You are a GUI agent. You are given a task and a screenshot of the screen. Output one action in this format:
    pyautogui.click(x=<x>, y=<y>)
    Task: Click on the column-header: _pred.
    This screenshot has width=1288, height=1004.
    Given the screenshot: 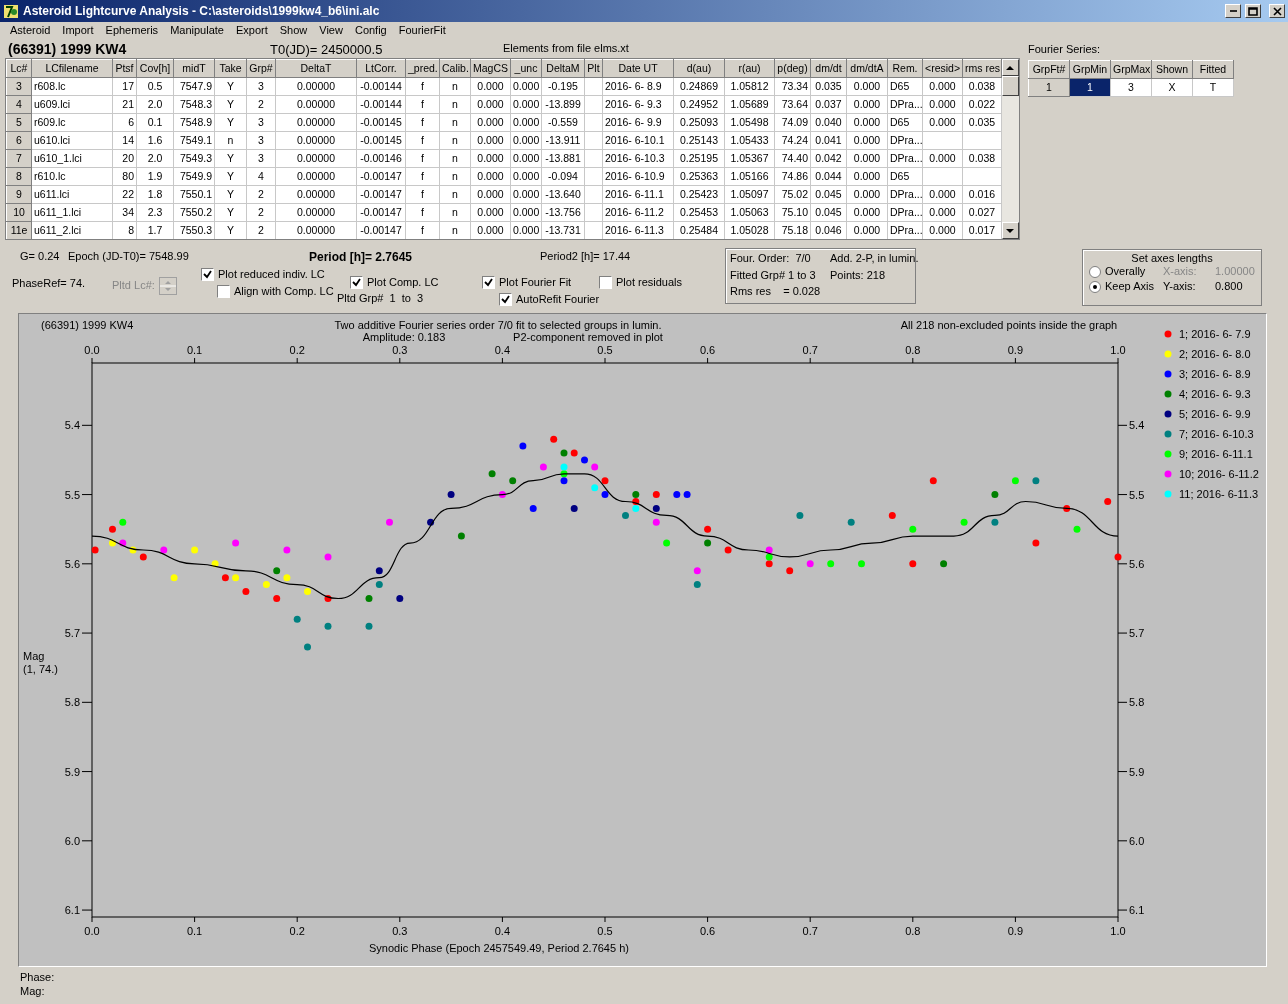 What is the action you would take?
    pyautogui.click(x=422, y=68)
    